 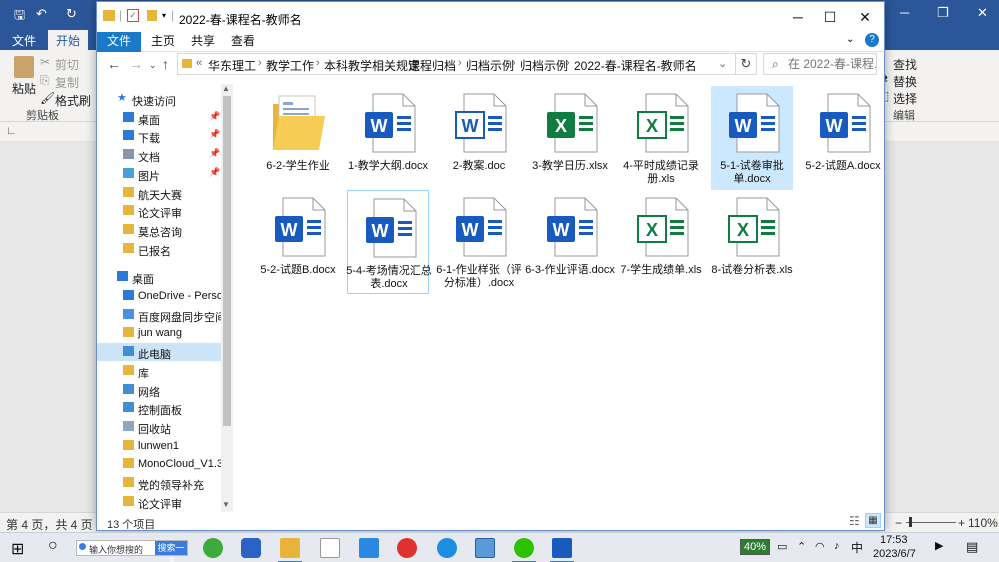 What do you see at coordinates (133, 15) in the screenshot?
I see `properties-icon: ✓` at bounding box center [133, 15].